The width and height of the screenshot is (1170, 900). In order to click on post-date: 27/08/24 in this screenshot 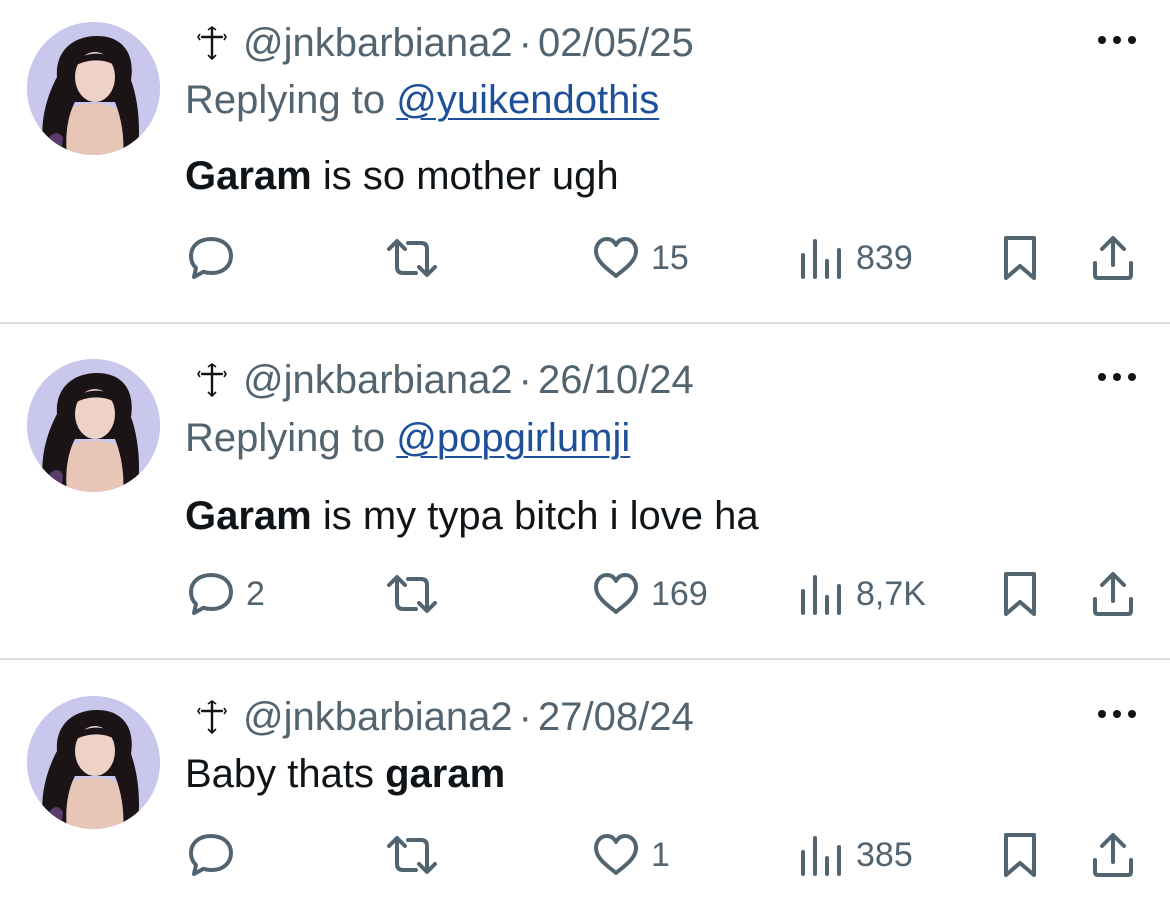, I will do `click(616, 717)`.